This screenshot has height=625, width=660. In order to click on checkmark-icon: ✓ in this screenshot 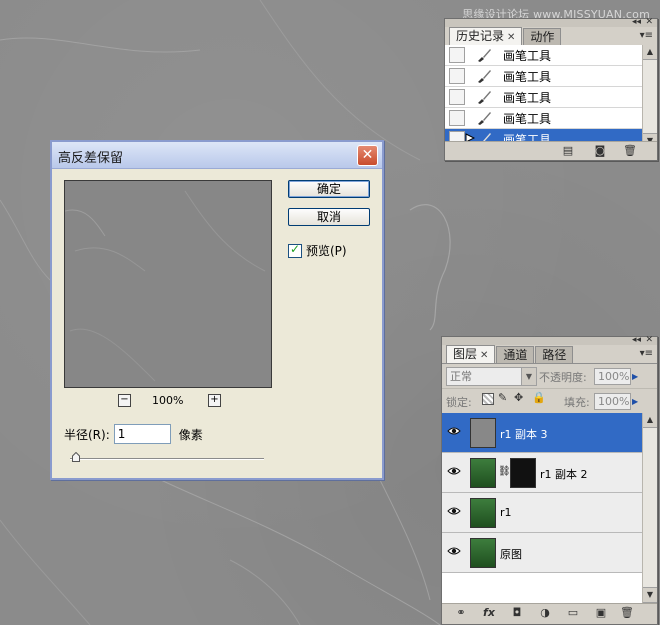, I will do `click(295, 248)`.